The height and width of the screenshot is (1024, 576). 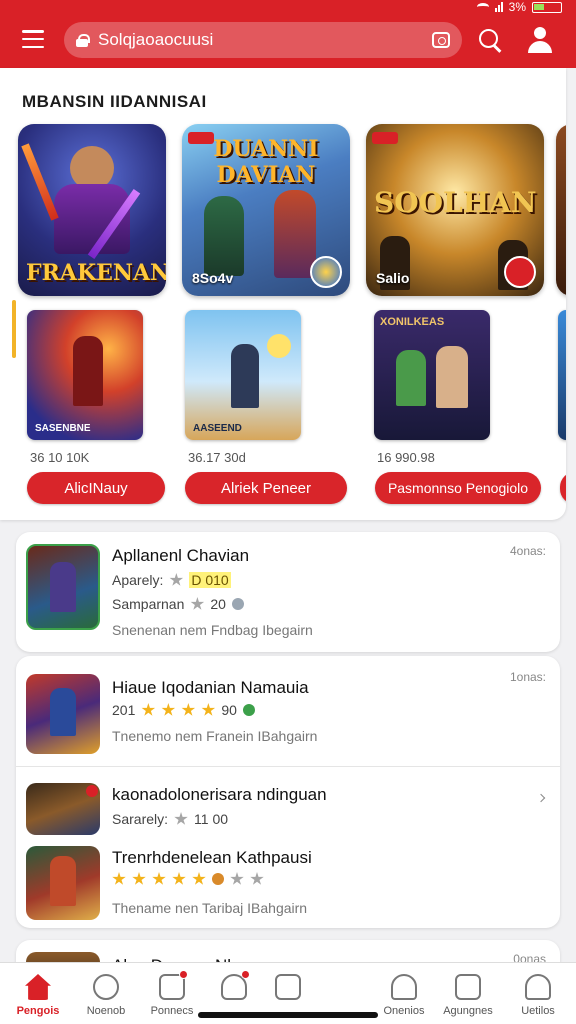 What do you see at coordinates (406, 457) in the screenshot?
I see `download-count: 16 990.98` at bounding box center [406, 457].